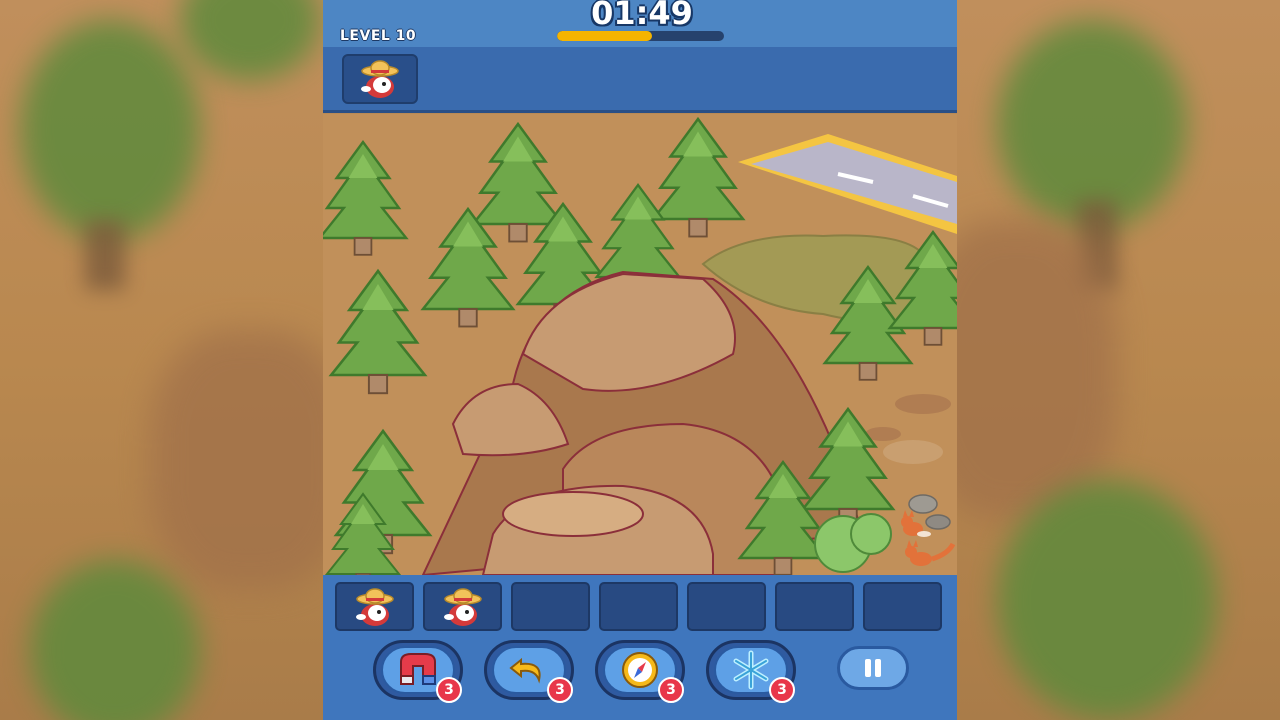 Image resolution: width=1280 pixels, height=720 pixels. I want to click on magnet-count-badge: 3, so click(449, 690).